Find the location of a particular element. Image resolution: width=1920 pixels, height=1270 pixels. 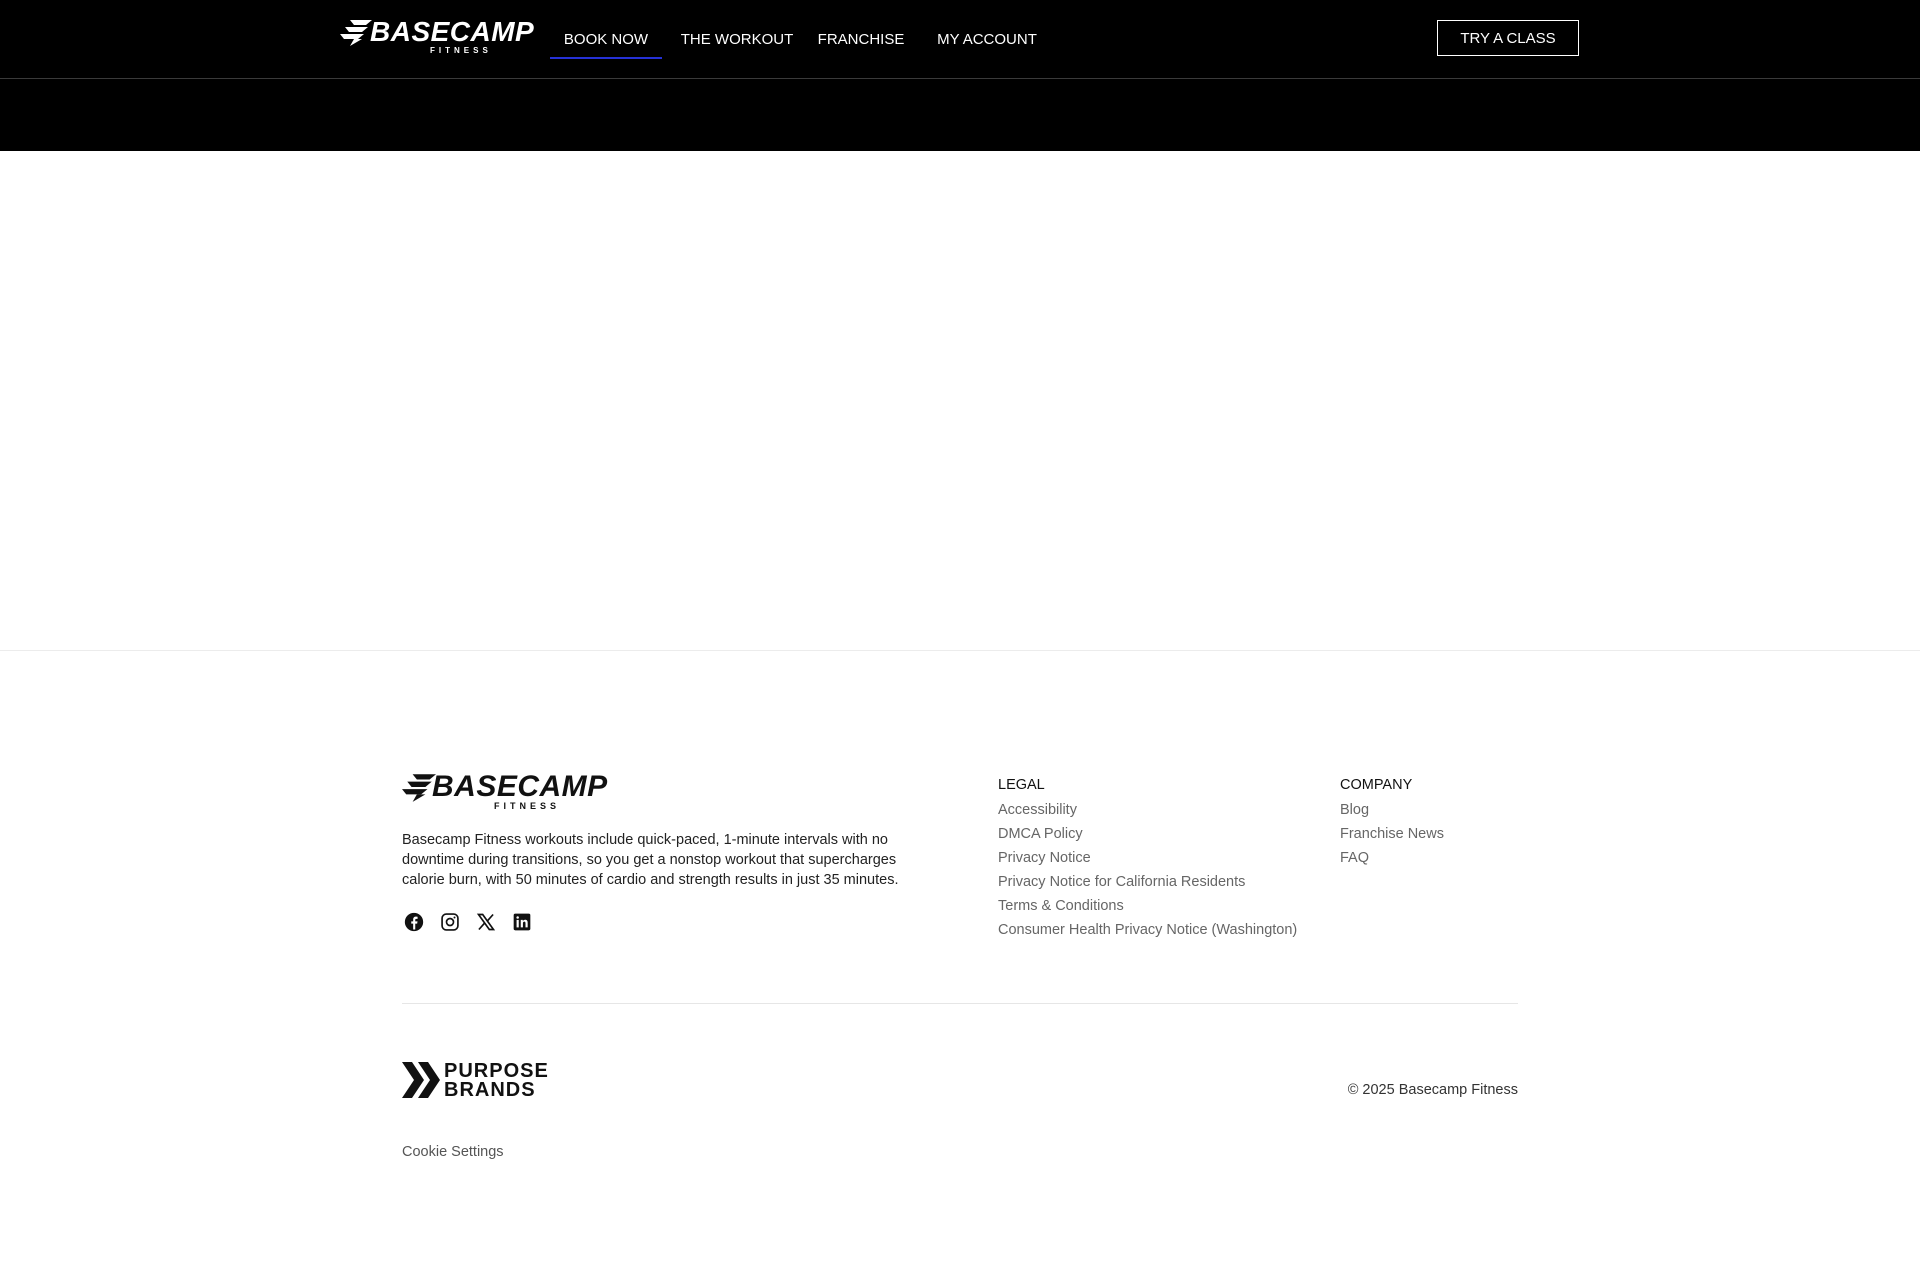

footer-link-privacy-notice: Privacy Notice is located at coordinates (1147, 858).